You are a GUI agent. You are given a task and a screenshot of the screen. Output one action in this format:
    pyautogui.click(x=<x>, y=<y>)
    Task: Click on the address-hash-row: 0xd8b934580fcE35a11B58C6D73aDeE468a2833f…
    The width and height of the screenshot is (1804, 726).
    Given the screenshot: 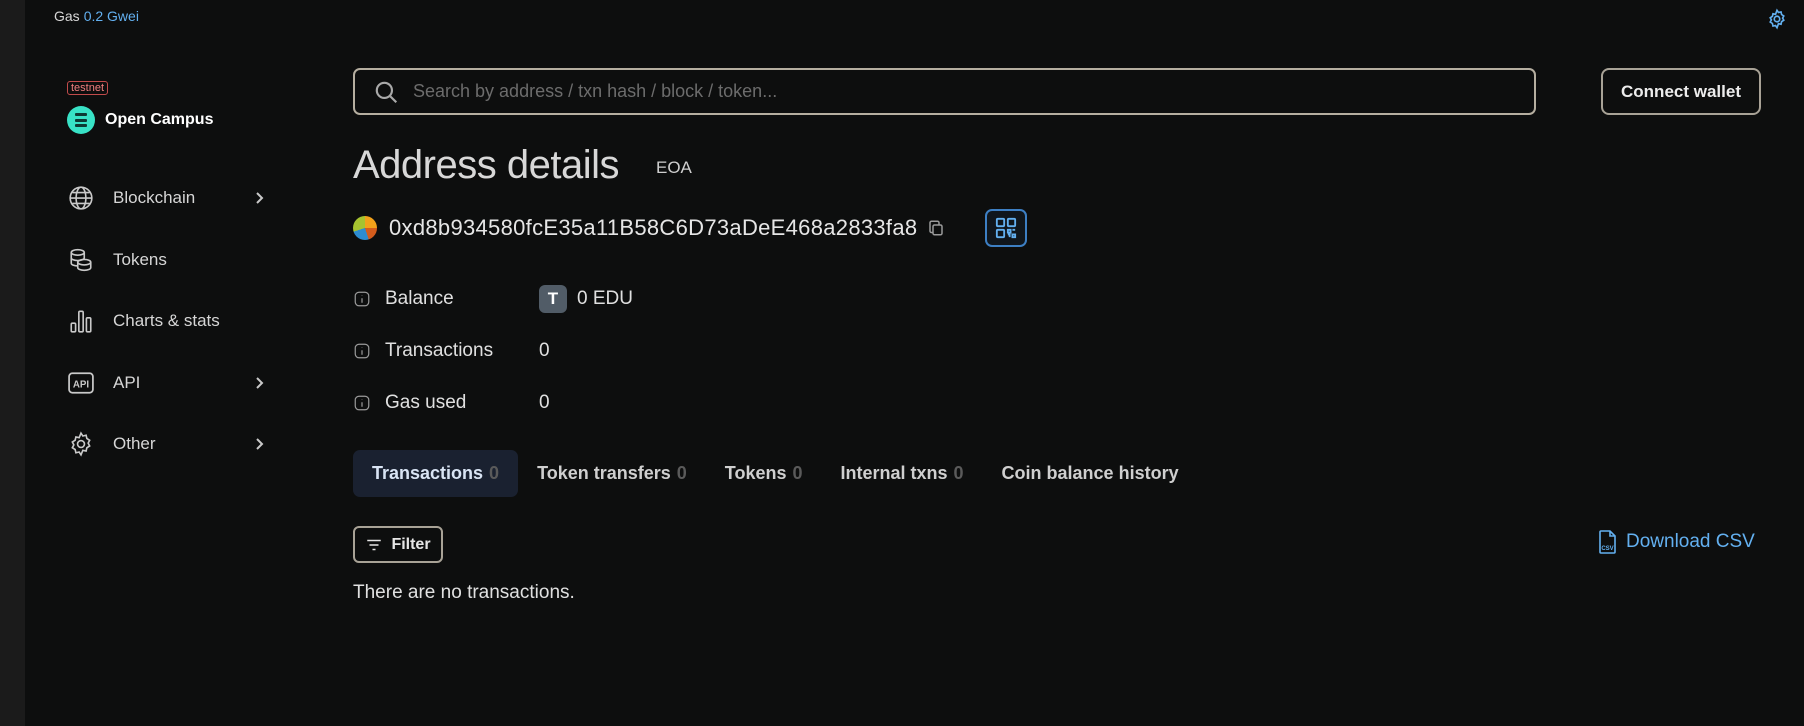 What is the action you would take?
    pyautogui.click(x=649, y=228)
    